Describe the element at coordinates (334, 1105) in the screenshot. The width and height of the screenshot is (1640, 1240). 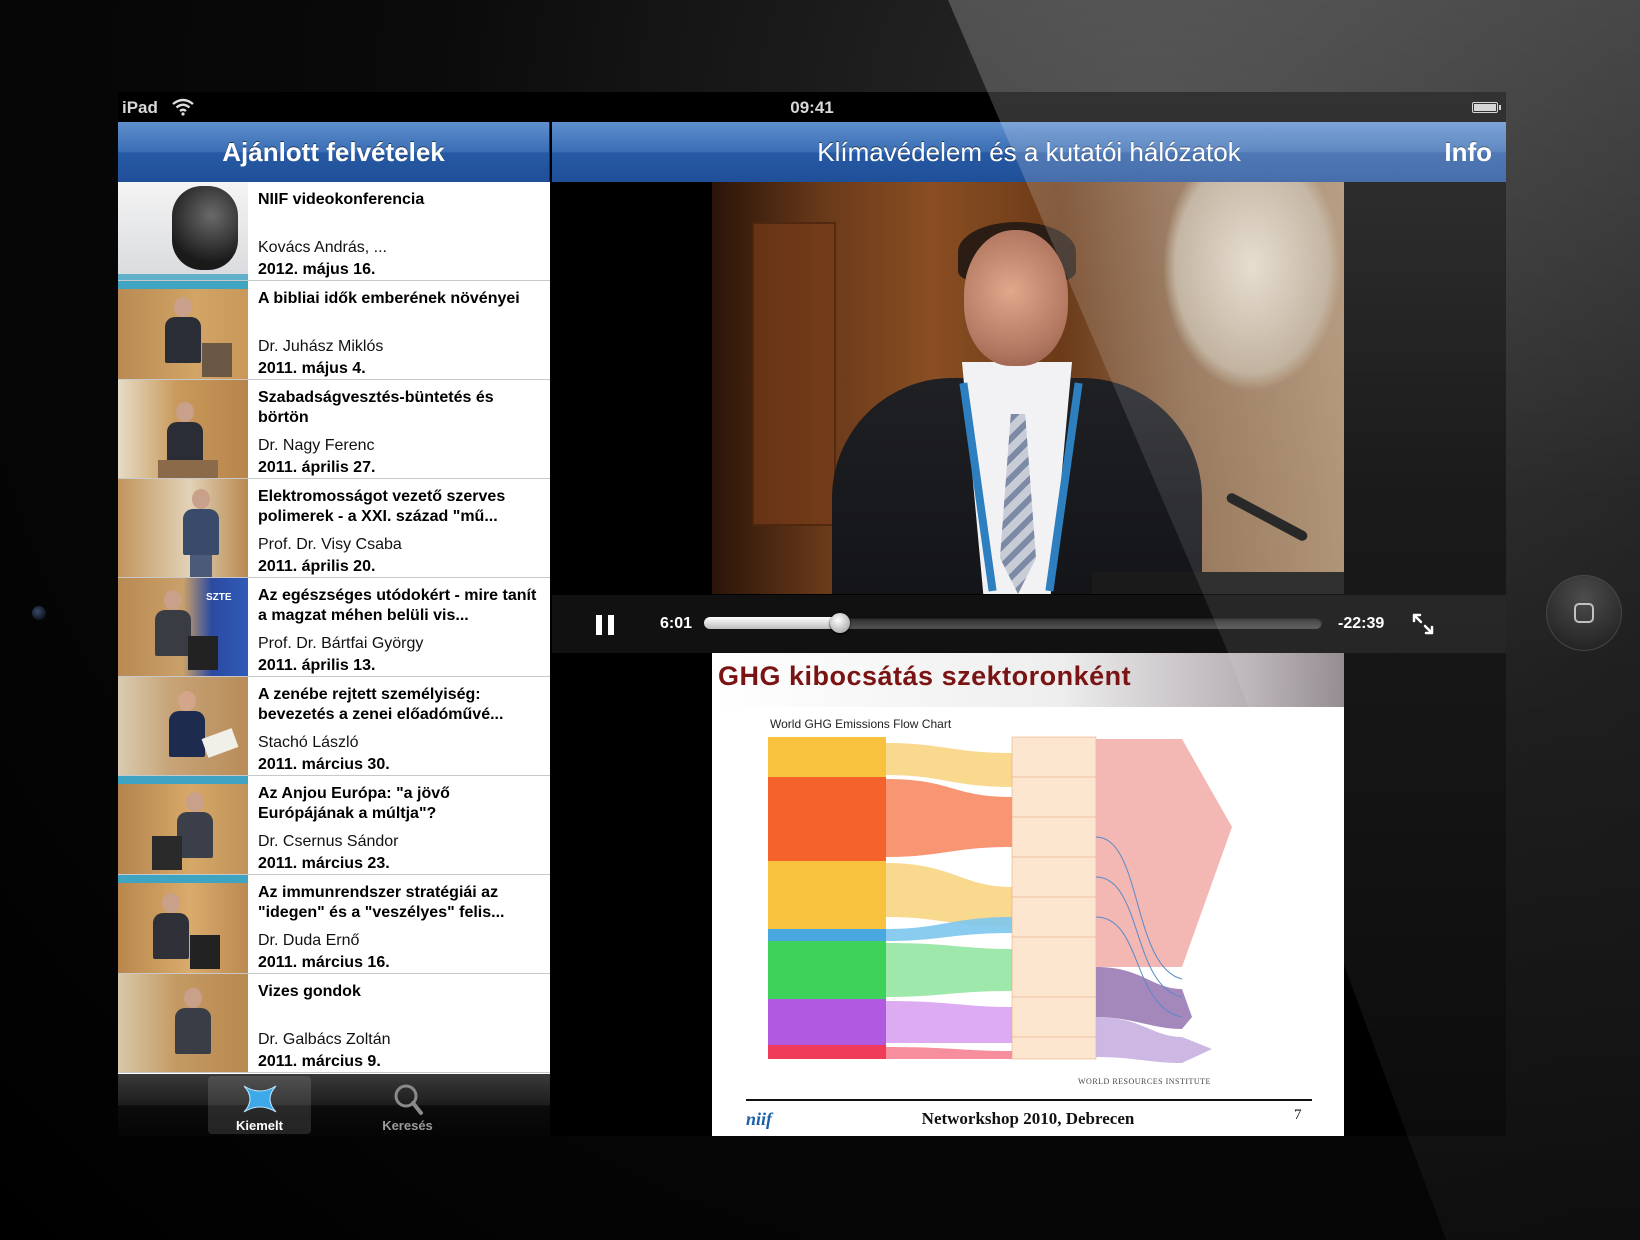
I see `tab-bar: Kiemelt Keresés` at that location.